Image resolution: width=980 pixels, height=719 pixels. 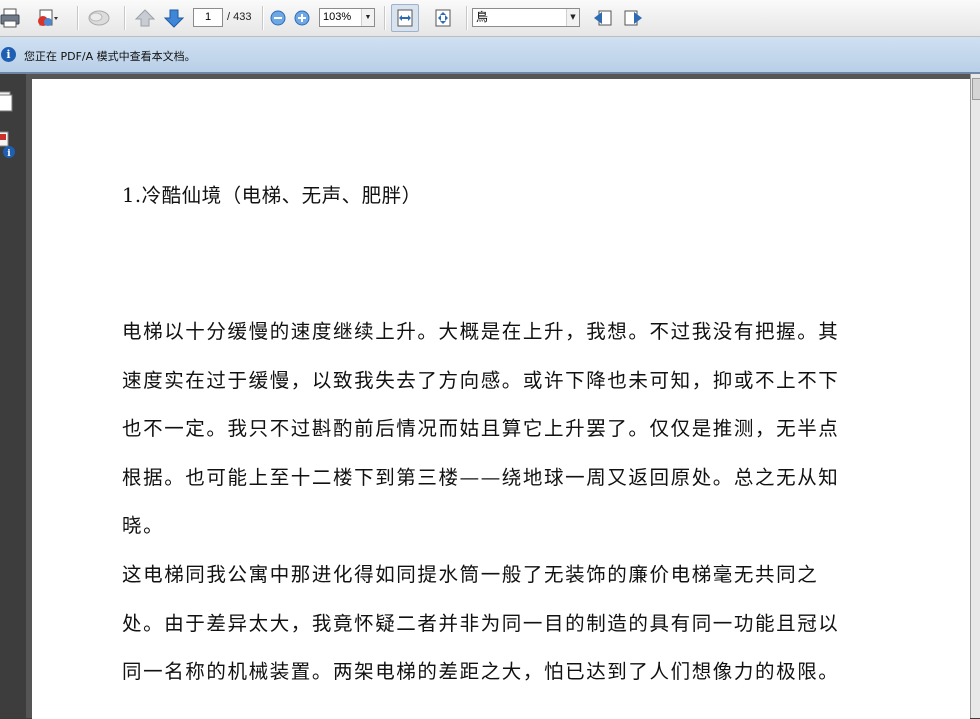 I want to click on arrow-down-icon, so click(x=174, y=18).